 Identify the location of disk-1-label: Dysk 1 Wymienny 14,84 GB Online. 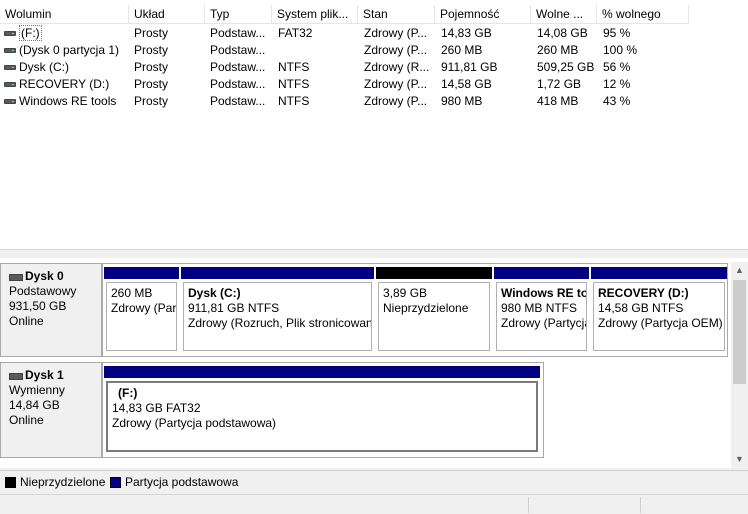
(51, 410).